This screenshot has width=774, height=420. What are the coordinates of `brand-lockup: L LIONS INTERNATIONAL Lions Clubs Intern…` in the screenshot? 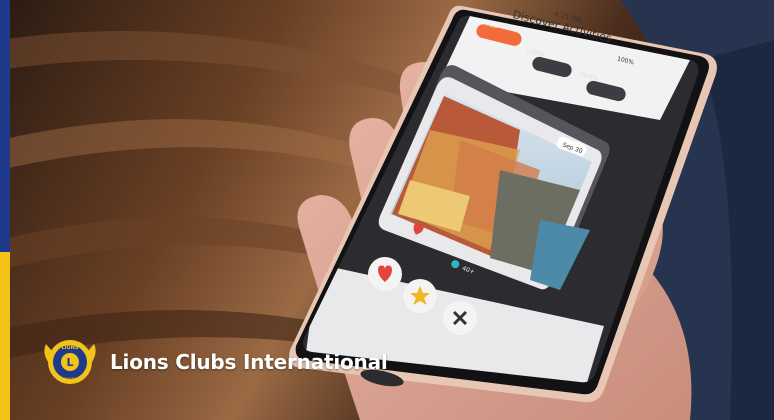 It's located at (214, 362).